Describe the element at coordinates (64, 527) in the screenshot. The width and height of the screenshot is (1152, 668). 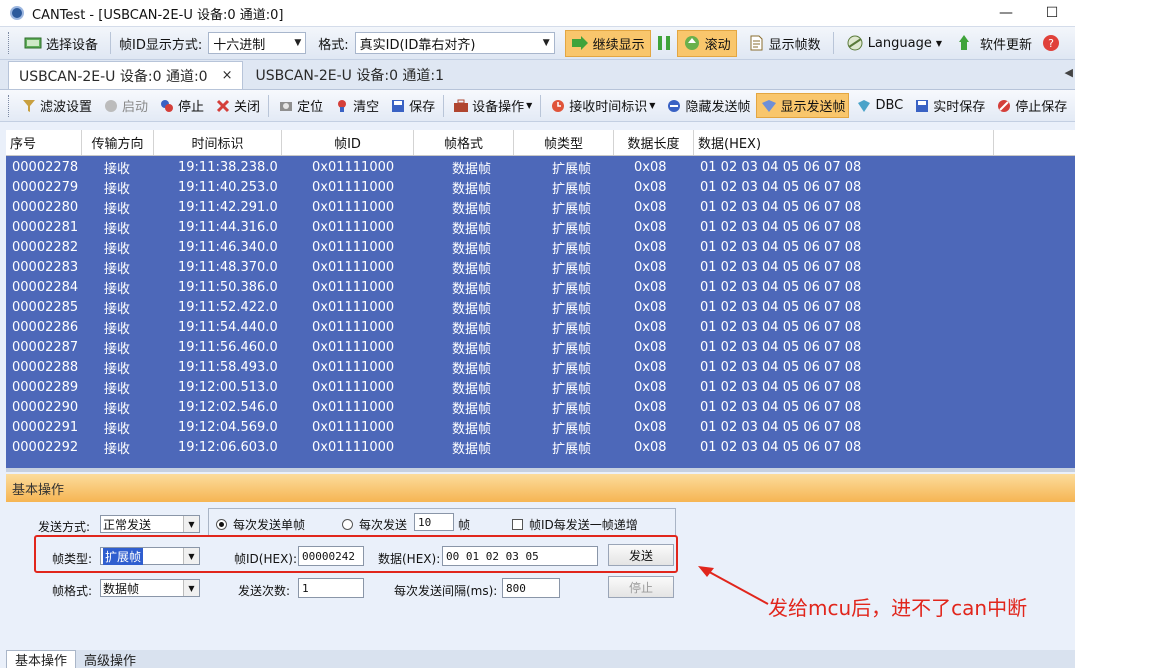
I see `send-mode-label: 发送方式:` at that location.